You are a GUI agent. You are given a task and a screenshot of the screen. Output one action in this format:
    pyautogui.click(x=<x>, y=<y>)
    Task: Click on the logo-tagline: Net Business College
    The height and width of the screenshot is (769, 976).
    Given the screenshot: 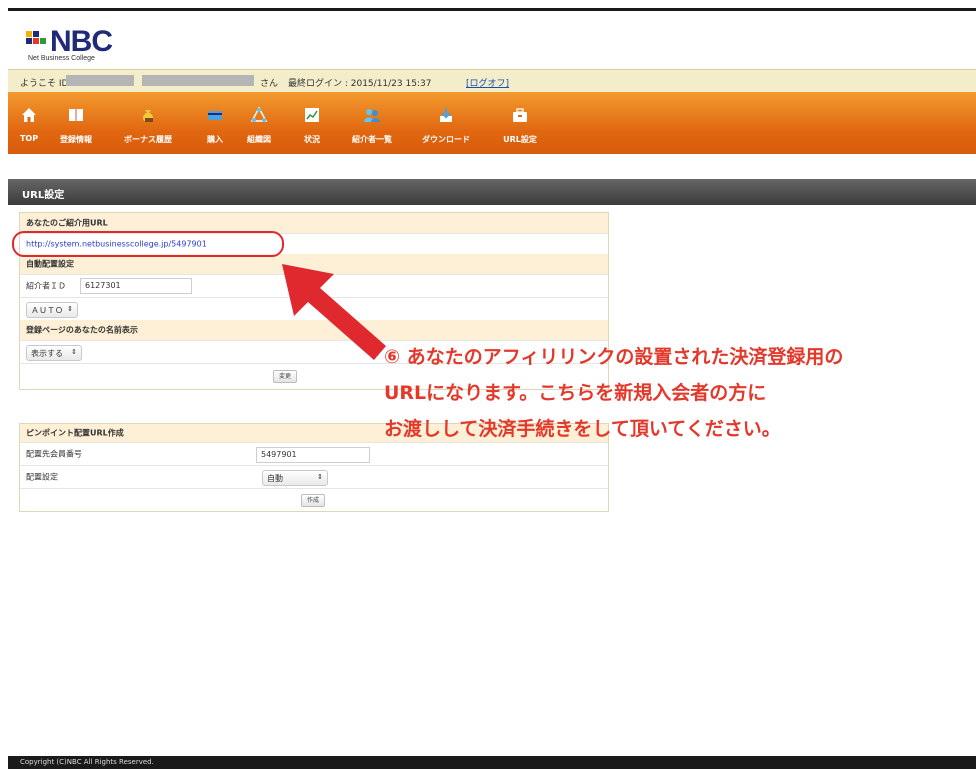 What is the action you would take?
    pyautogui.click(x=61, y=58)
    